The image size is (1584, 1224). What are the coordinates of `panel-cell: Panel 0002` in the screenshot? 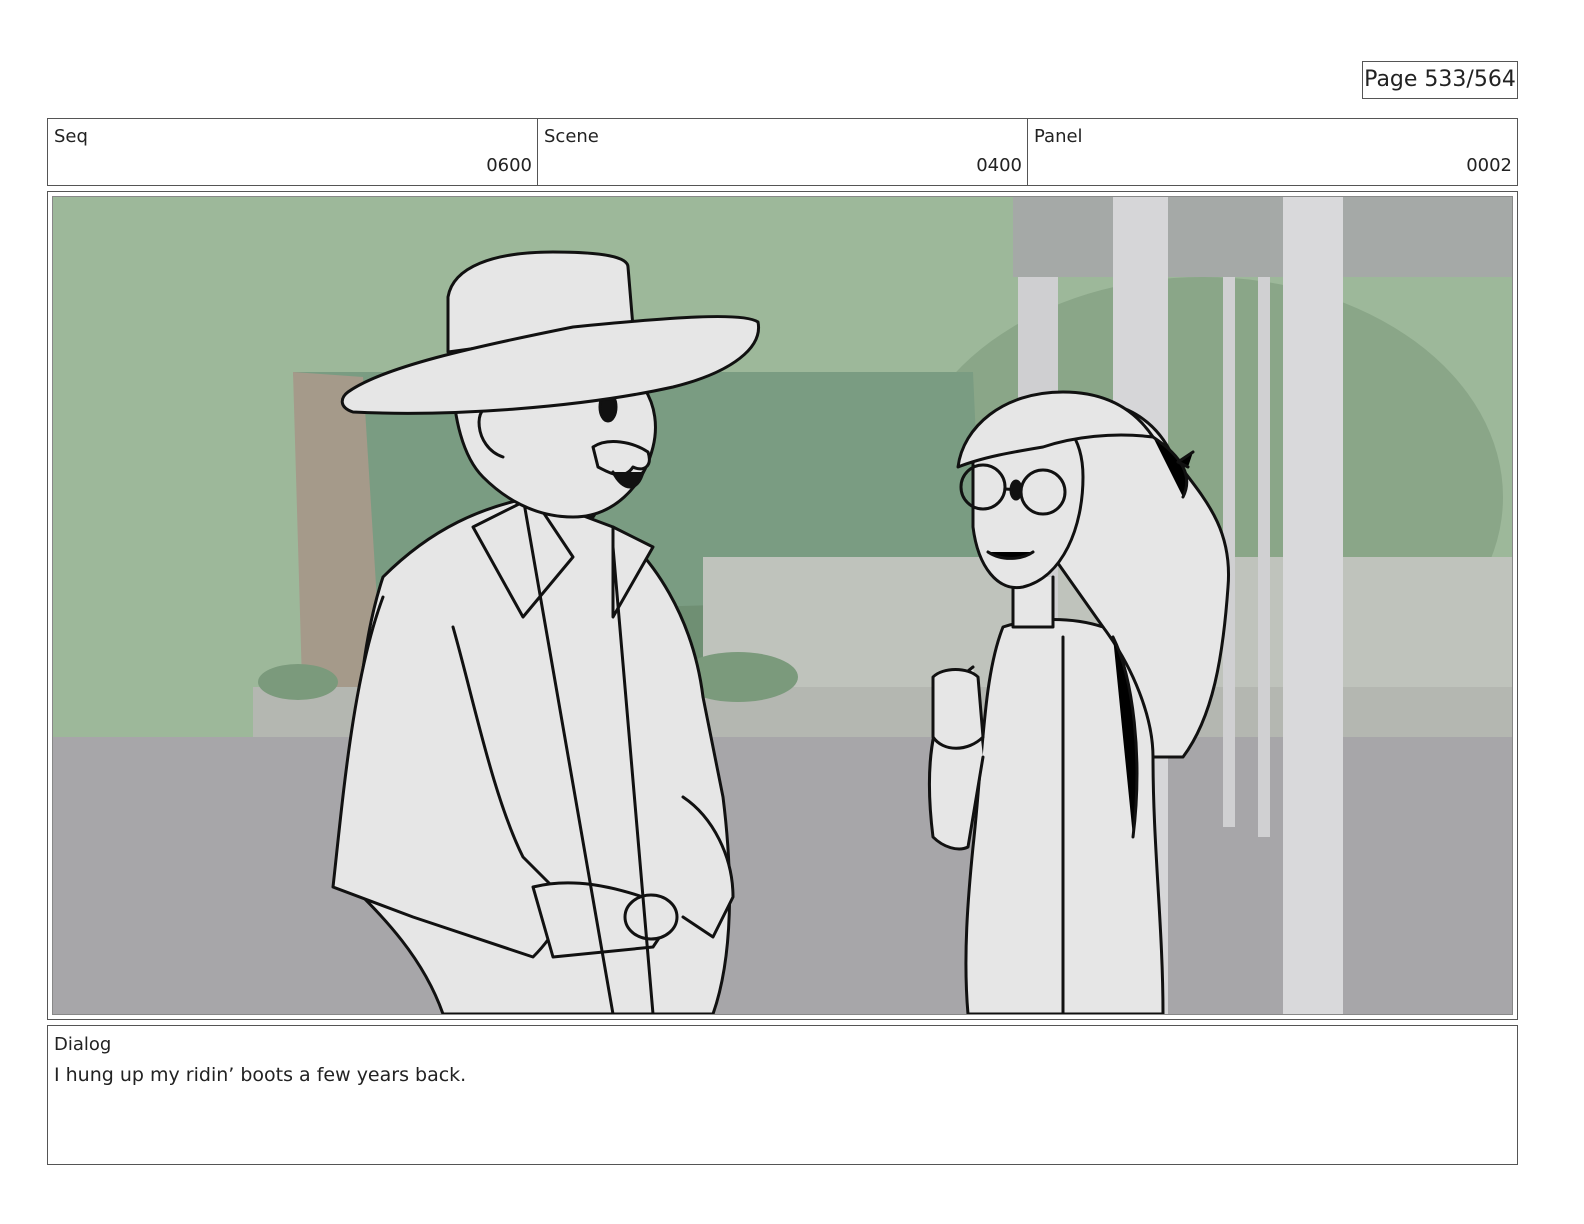 It's located at (1272, 152).